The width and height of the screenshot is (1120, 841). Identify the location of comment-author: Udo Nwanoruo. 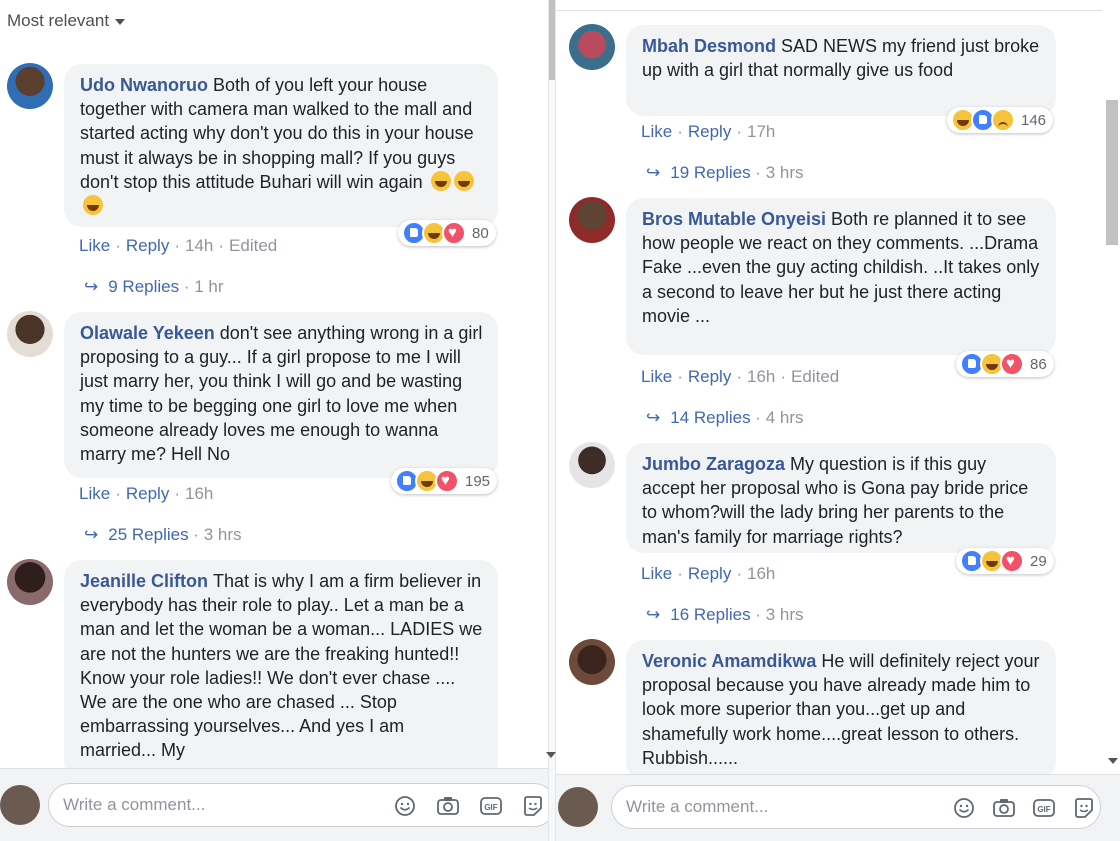
(144, 85).